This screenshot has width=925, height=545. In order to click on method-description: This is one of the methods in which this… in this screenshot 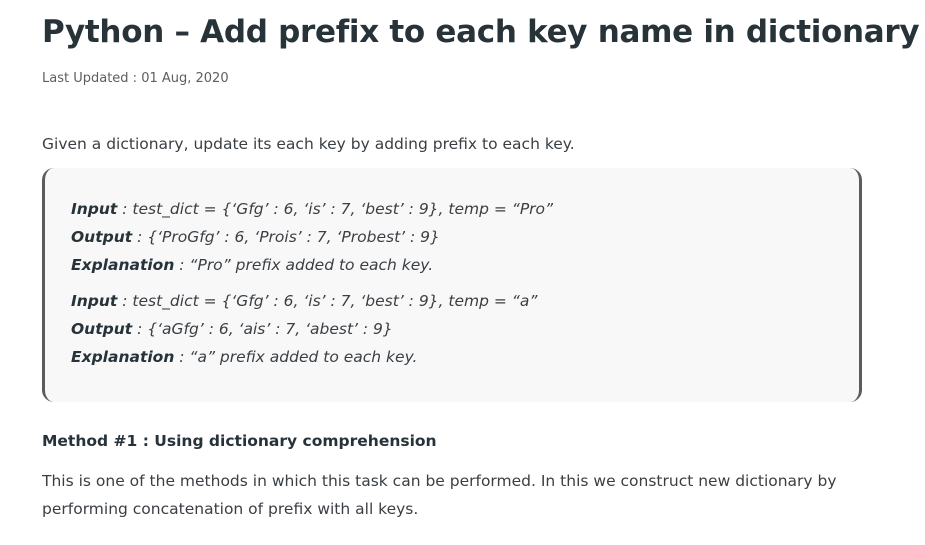, I will do `click(439, 495)`.